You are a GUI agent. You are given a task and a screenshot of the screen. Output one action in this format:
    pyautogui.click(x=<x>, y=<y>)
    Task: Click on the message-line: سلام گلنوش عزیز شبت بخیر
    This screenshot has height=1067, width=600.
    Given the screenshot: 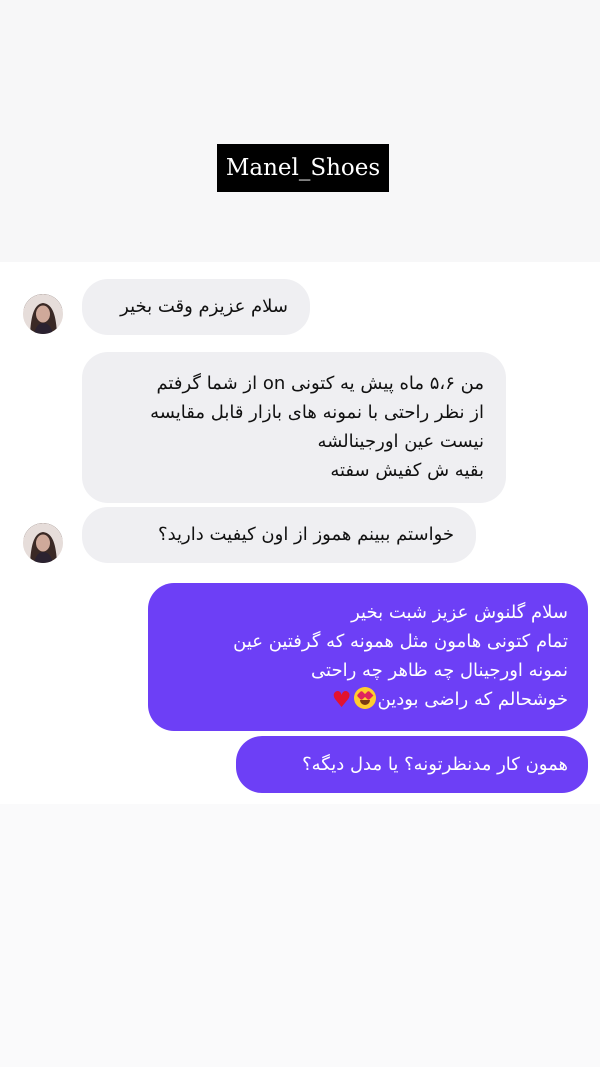 What is the action you would take?
    pyautogui.click(x=459, y=612)
    